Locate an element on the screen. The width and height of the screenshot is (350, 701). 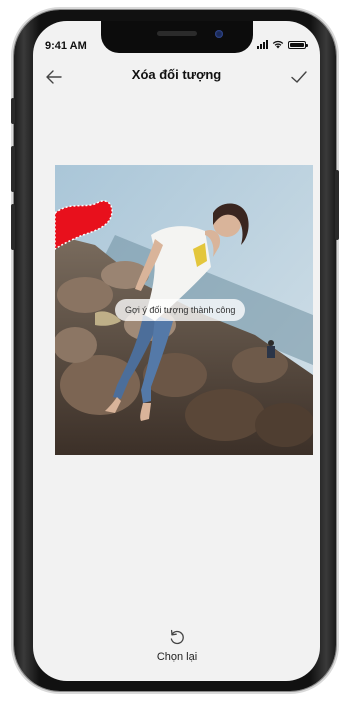
rotate-ccw-icon is located at coordinates (177, 637).